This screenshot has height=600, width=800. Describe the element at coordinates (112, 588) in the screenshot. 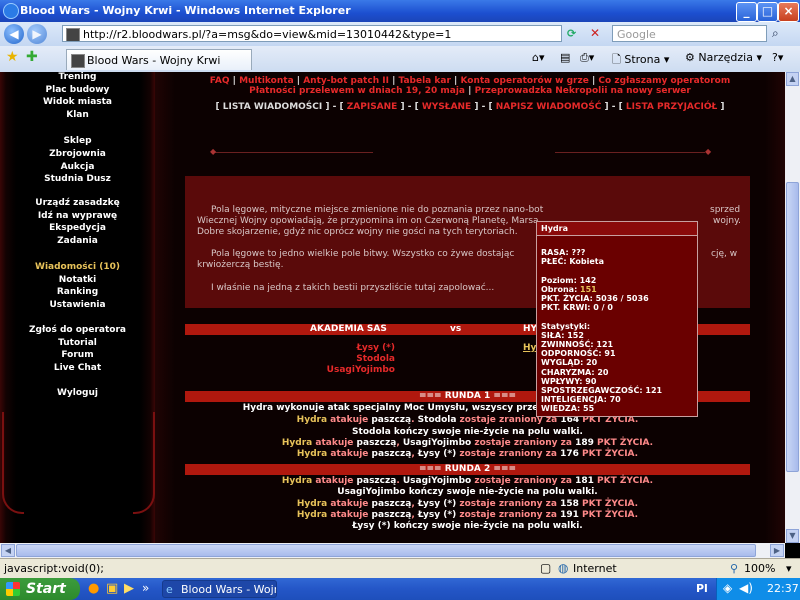

I see `explorer-quicklaunch-icon: ▣` at that location.